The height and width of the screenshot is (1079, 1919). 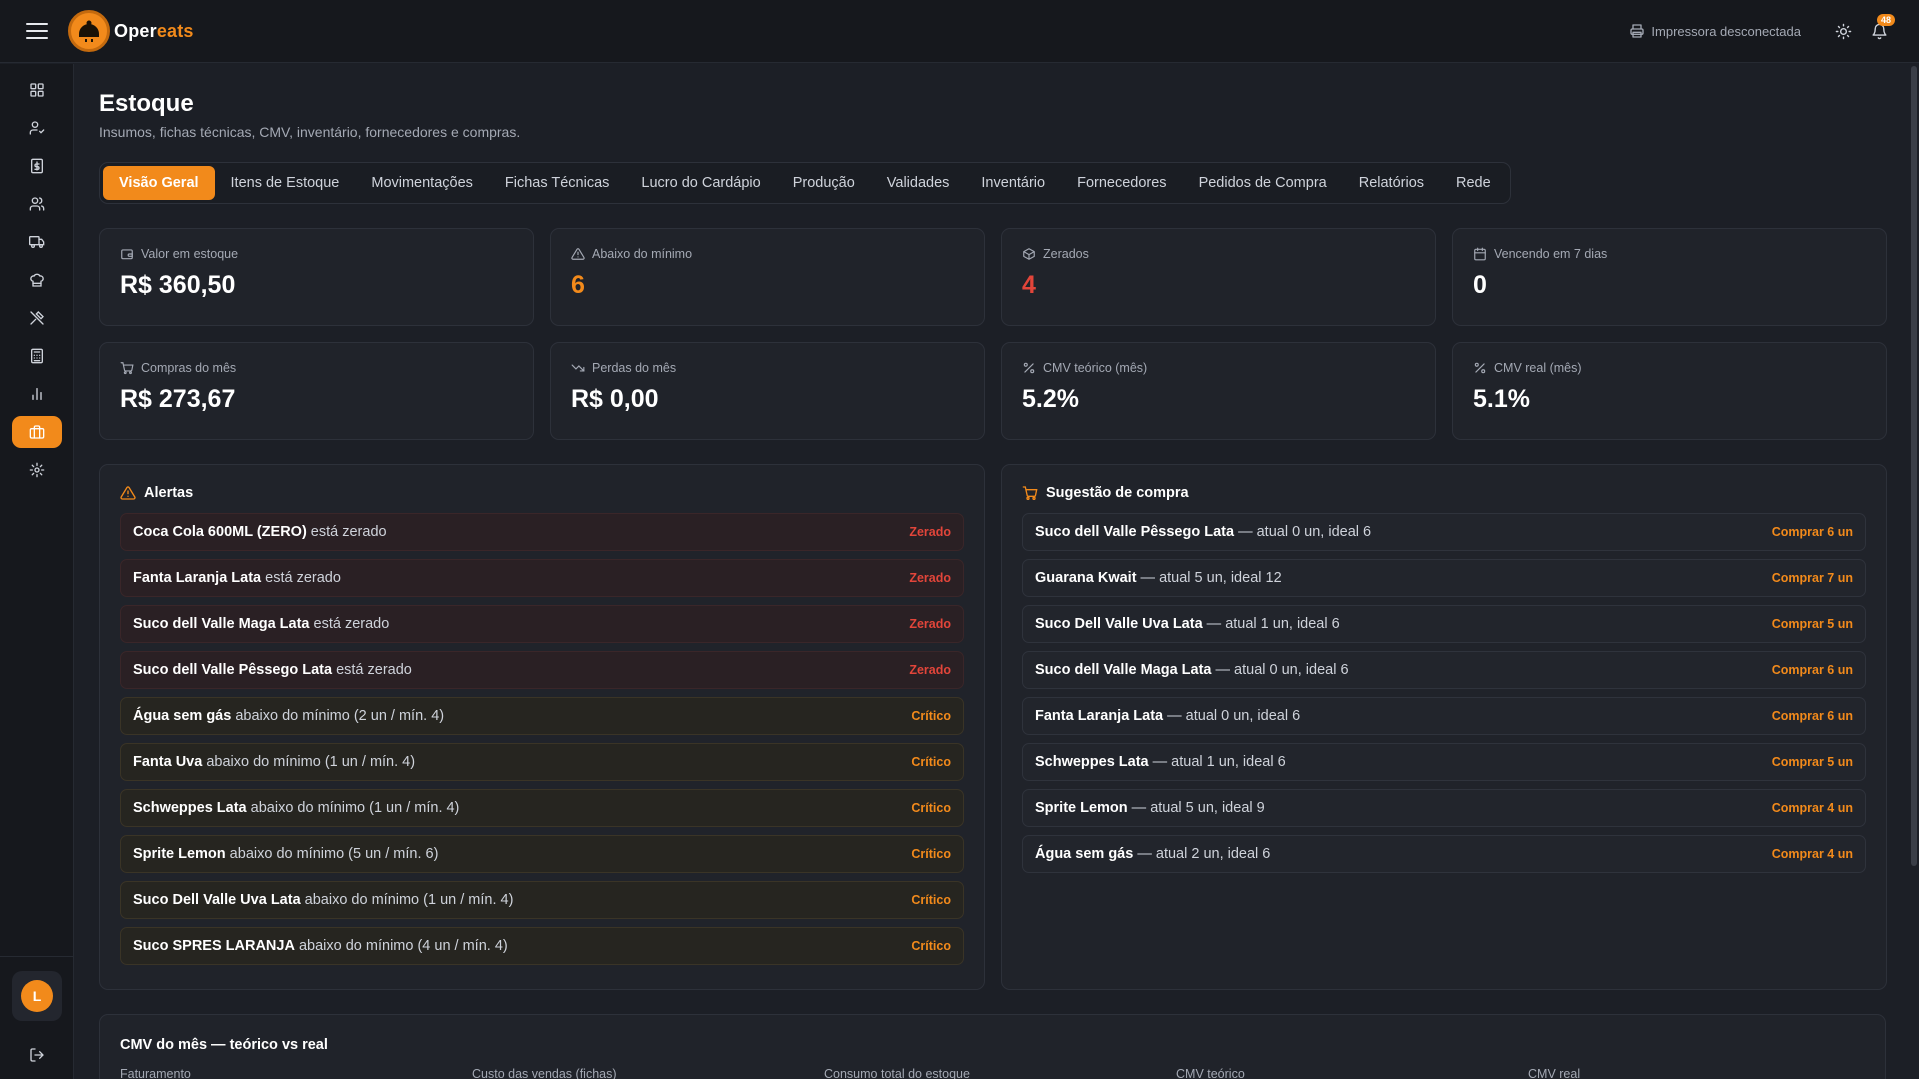 What do you see at coordinates (131, 31) in the screenshot?
I see `brand-logo: Opereats` at bounding box center [131, 31].